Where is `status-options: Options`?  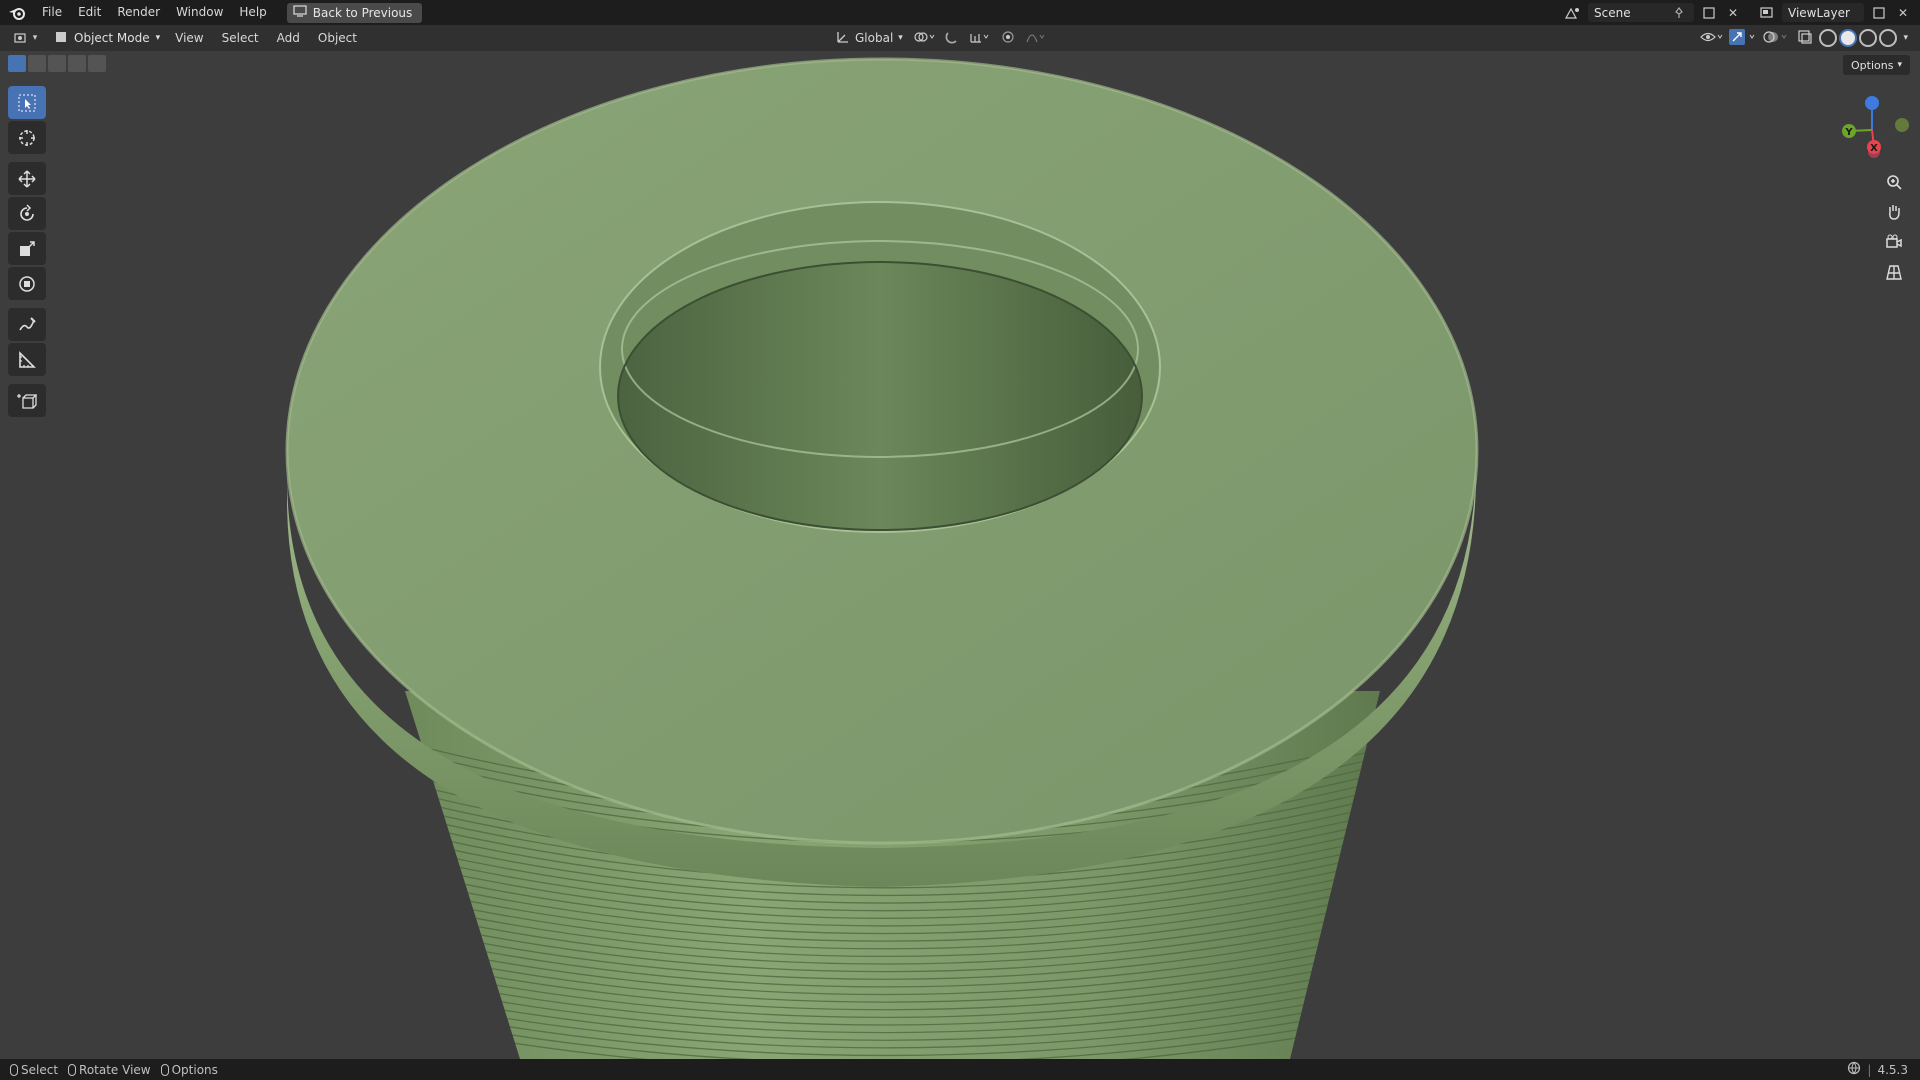 status-options: Options is located at coordinates (189, 1069).